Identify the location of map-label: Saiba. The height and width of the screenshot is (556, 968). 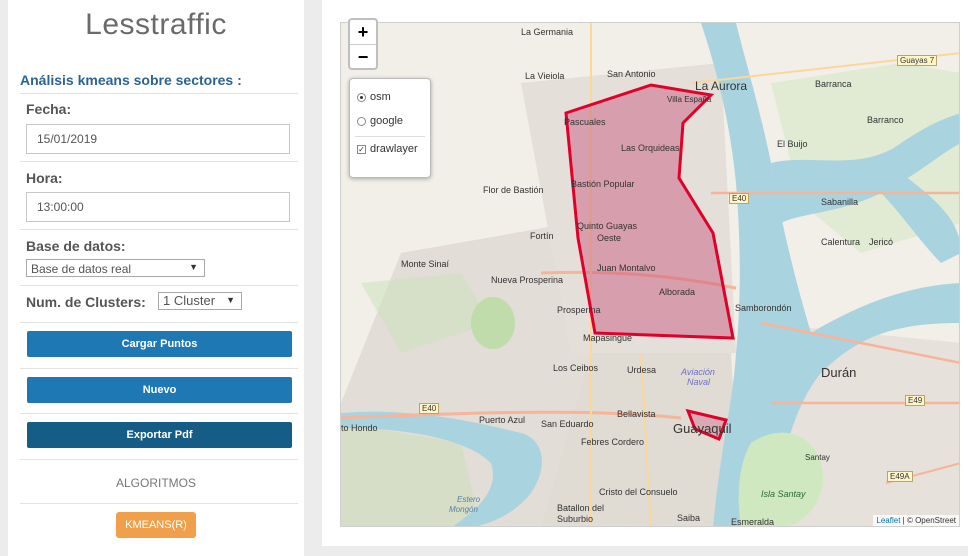
(689, 518).